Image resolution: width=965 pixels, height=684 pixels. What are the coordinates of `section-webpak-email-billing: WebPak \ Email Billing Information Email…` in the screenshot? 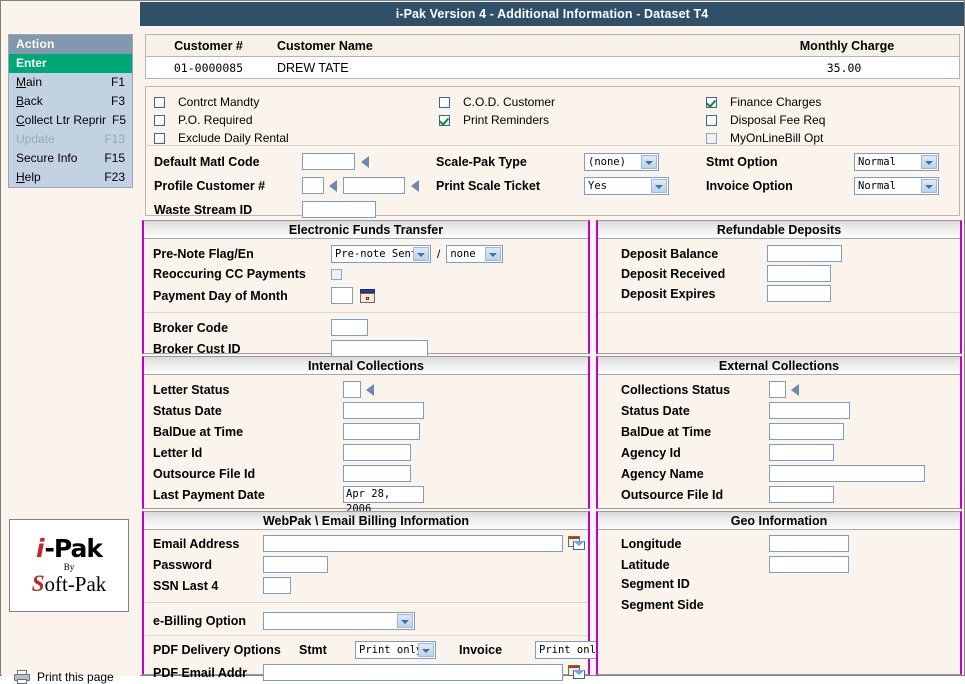 It's located at (379, 596).